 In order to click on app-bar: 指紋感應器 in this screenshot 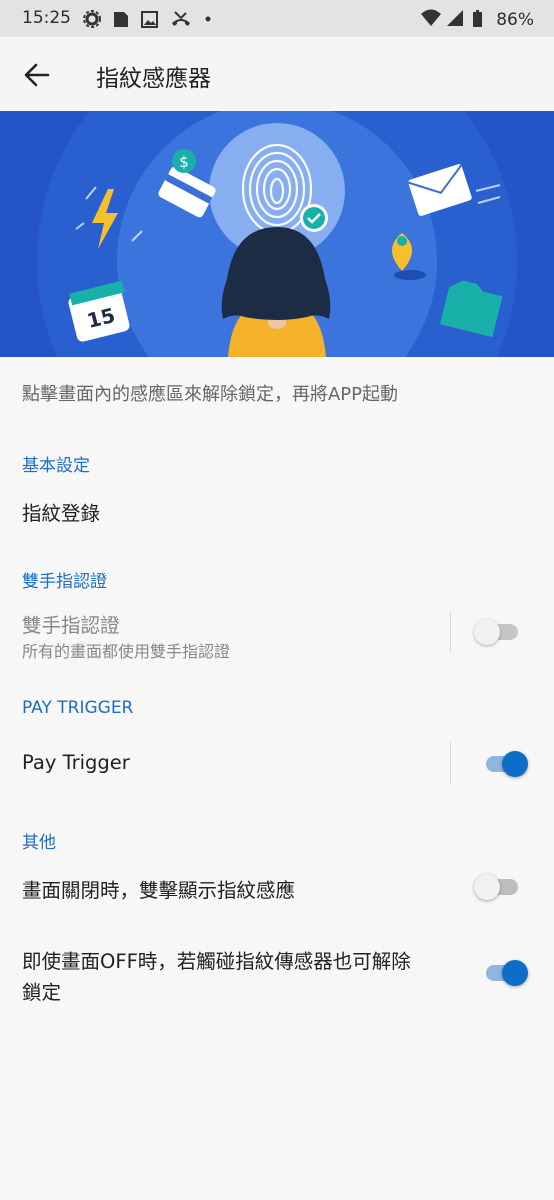, I will do `click(277, 74)`.